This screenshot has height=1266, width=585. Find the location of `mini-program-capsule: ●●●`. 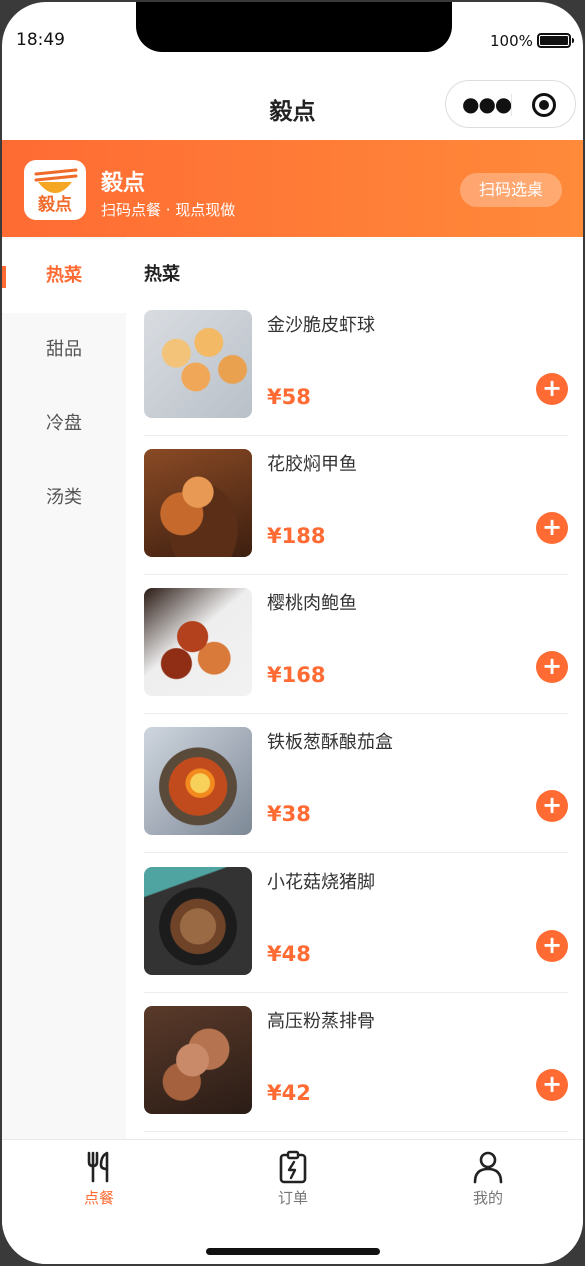

mini-program-capsule: ●●● is located at coordinates (510, 104).